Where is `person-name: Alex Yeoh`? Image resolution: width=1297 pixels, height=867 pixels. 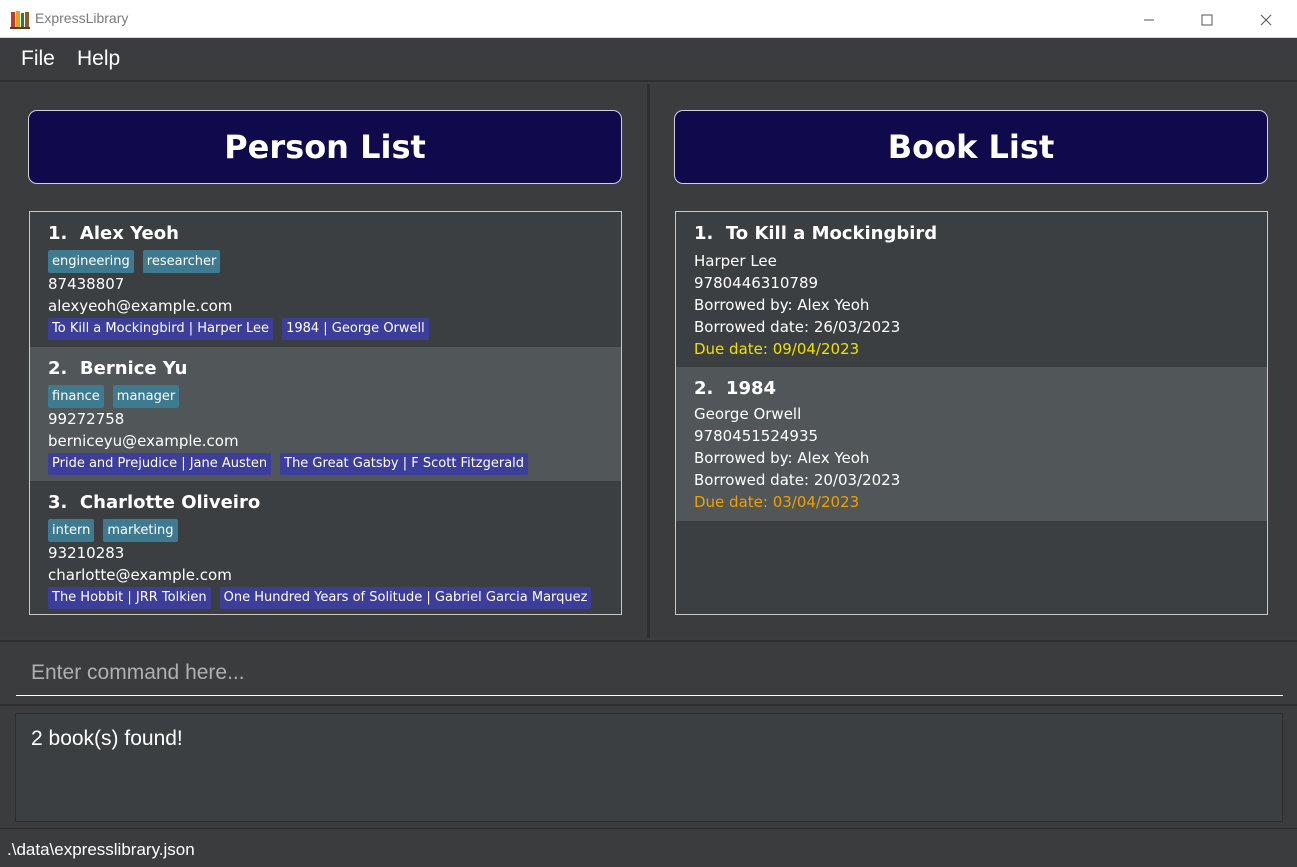
person-name: Alex Yeoh is located at coordinates (129, 233).